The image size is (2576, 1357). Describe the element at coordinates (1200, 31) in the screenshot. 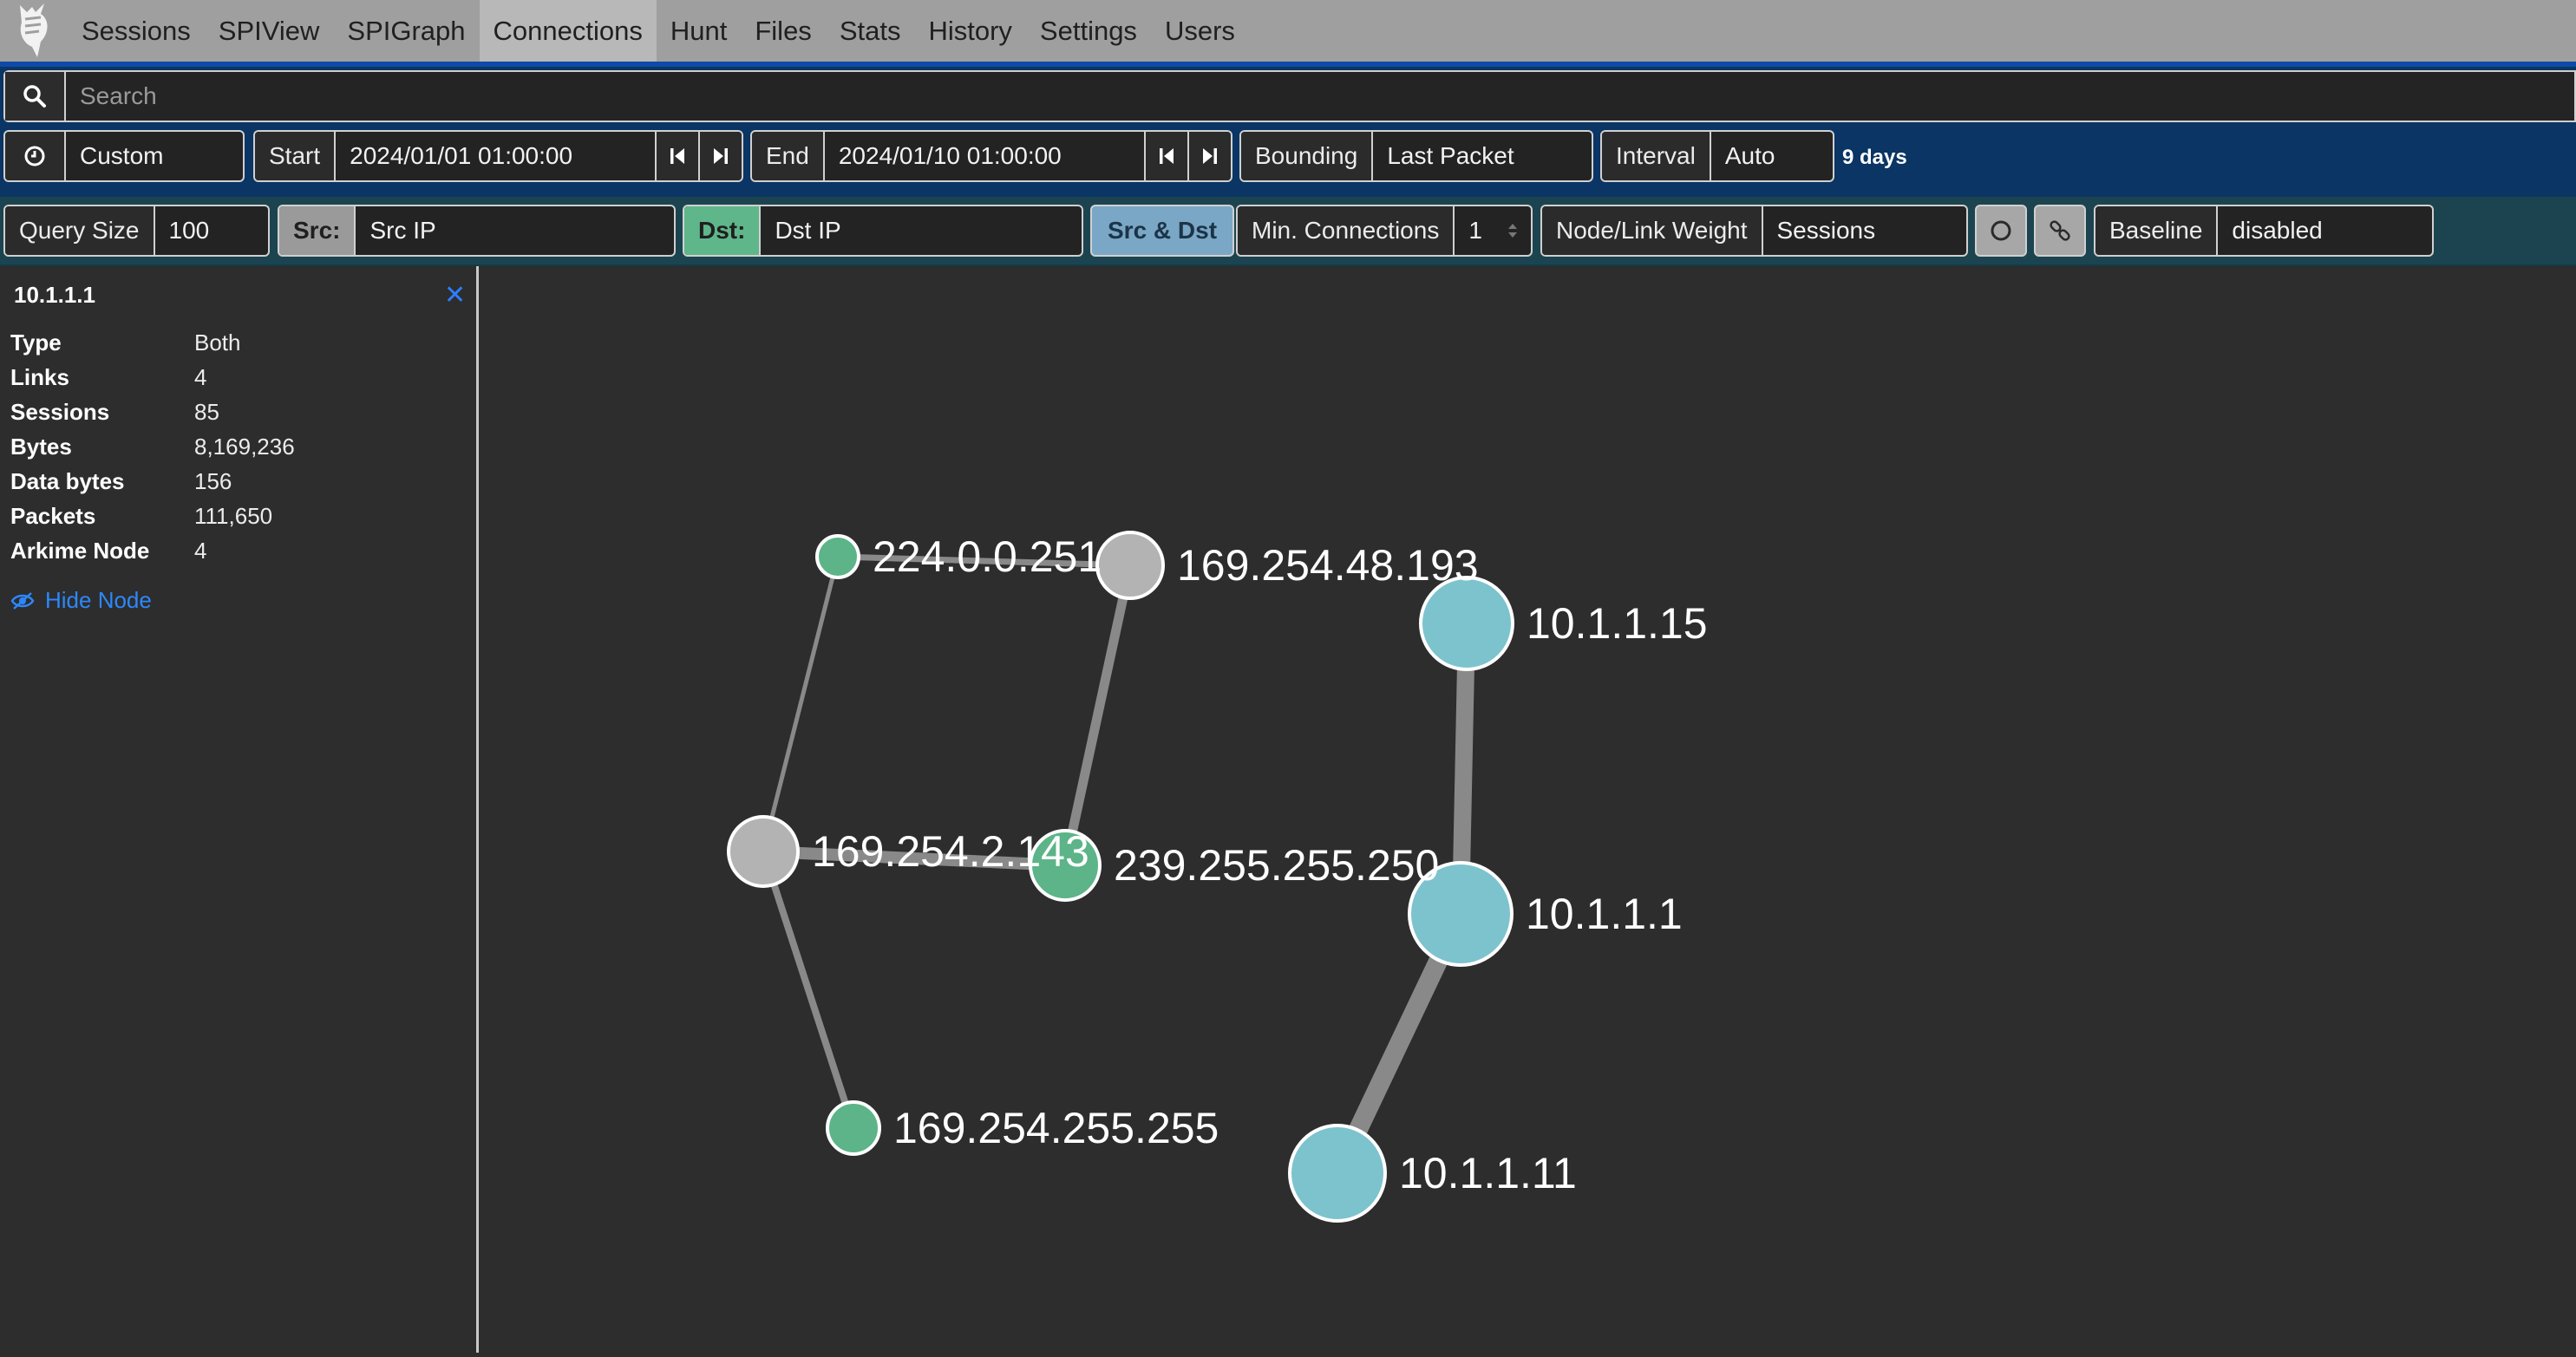

I see `nav-users: Users` at that location.